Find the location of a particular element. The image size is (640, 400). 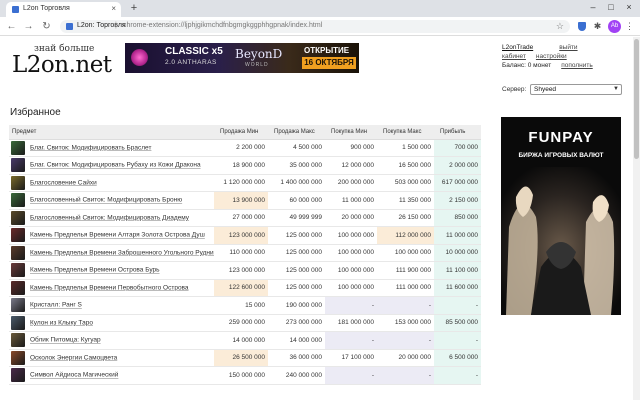

col-header-buy-min: Покупка Мин is located at coordinates (351, 132).